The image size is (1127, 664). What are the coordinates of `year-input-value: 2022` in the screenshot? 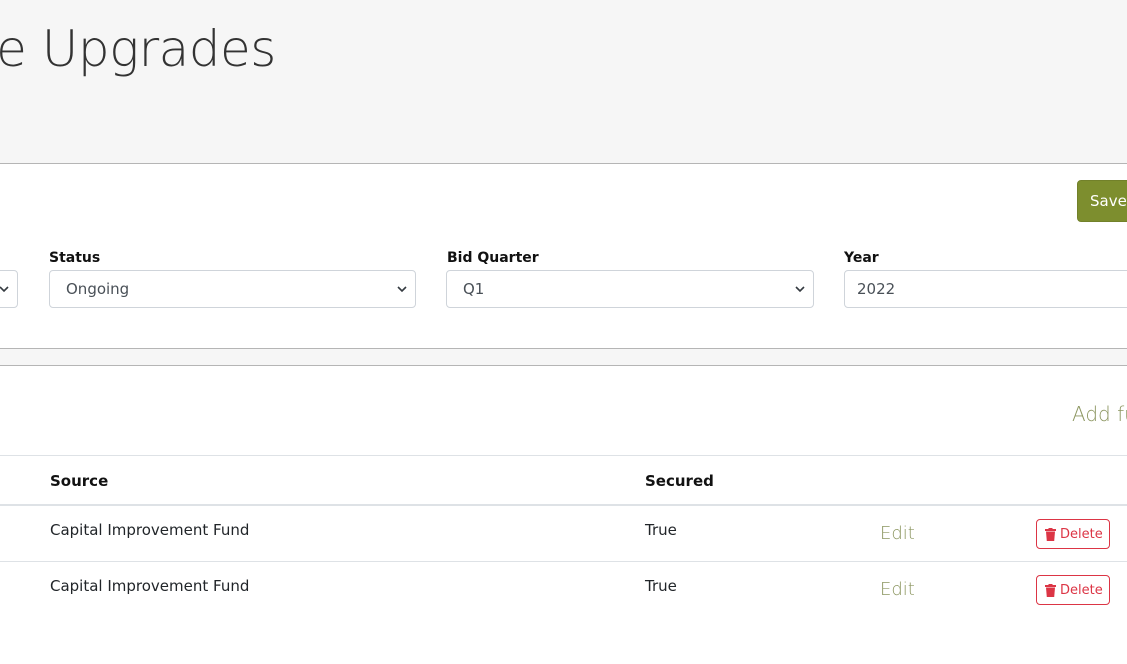 It's located at (876, 289).